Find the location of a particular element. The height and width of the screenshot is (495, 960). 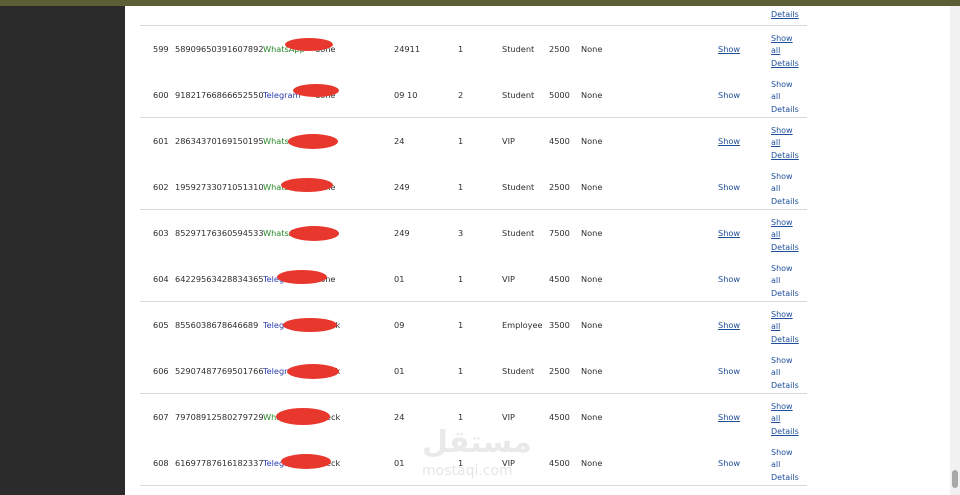

phone-number: 09 is located at coordinates (399, 325).